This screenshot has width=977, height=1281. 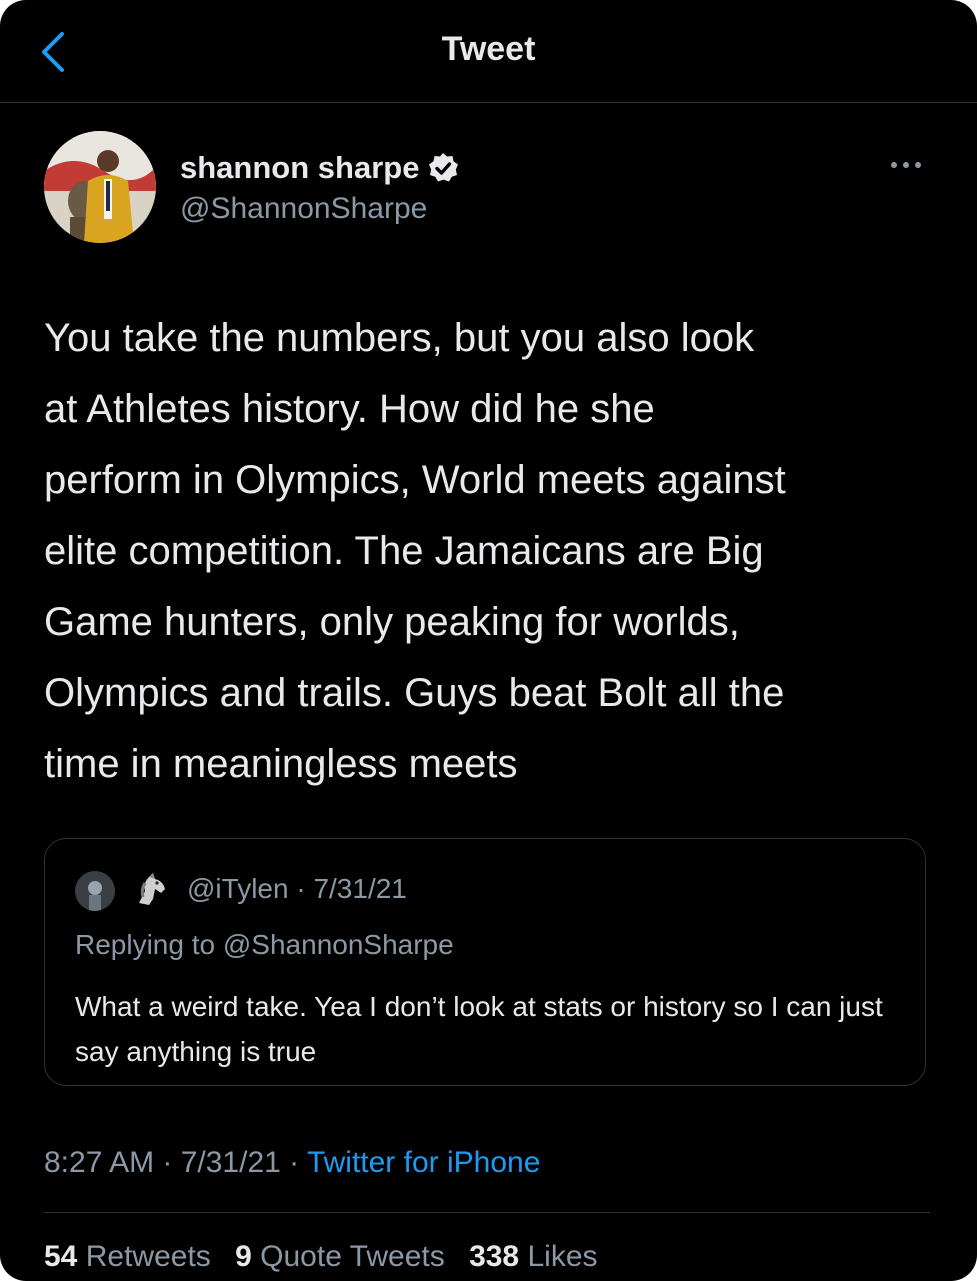 I want to click on author-name-text: shannon sharpe, so click(x=300, y=167).